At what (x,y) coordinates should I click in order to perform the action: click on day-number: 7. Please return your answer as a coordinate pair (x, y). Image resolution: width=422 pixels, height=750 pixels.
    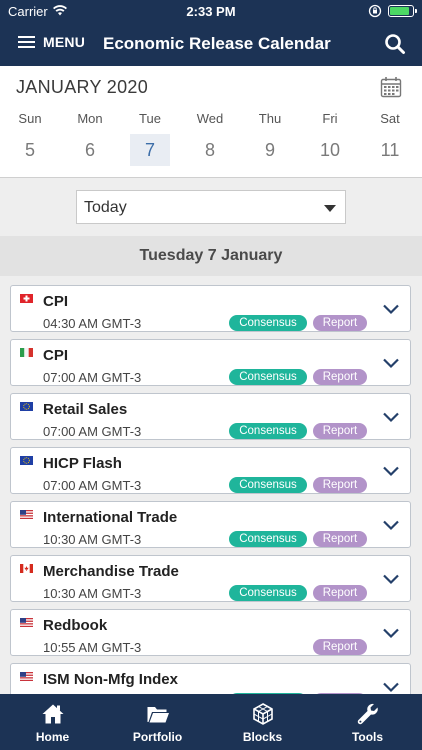
    Looking at the image, I should click on (150, 150).